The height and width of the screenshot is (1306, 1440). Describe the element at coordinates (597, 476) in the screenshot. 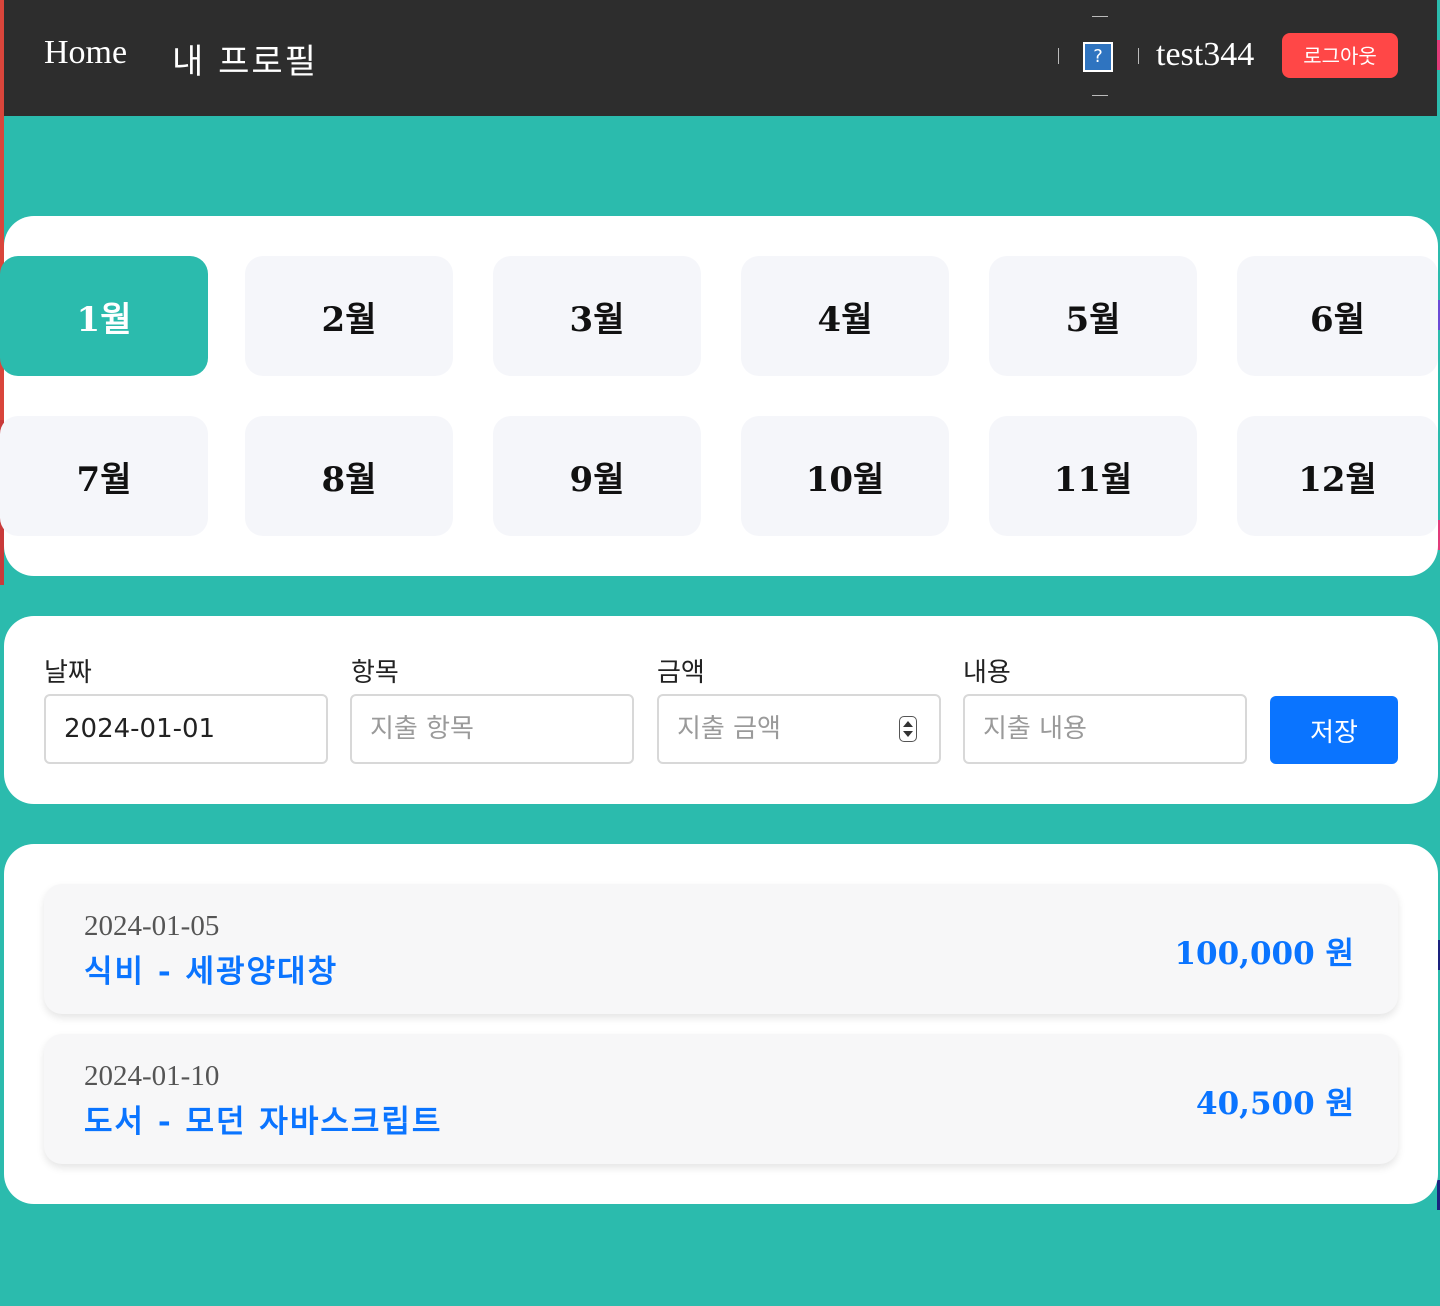

I see `month-button-9: 9월` at that location.